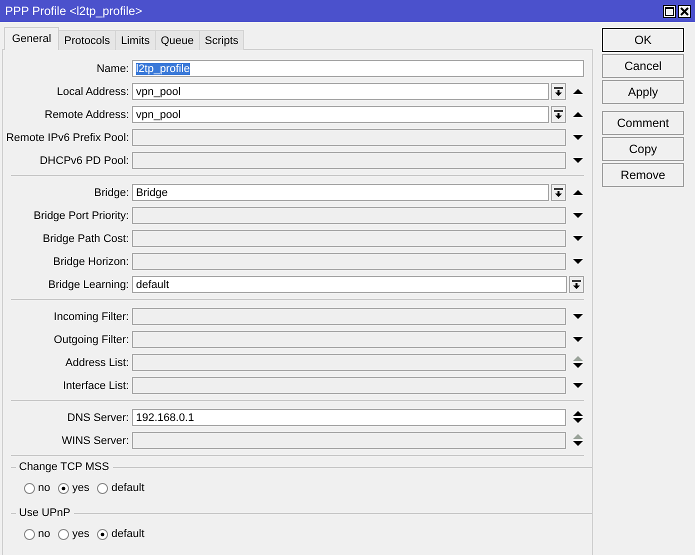 This screenshot has width=695, height=555. I want to click on section-title: Change TCP MSS, so click(64, 467).